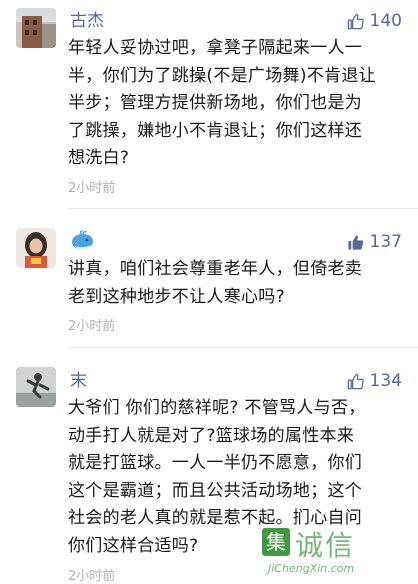 The image size is (418, 584). What do you see at coordinates (385, 381) in the screenshot?
I see `like-count: 134` at bounding box center [385, 381].